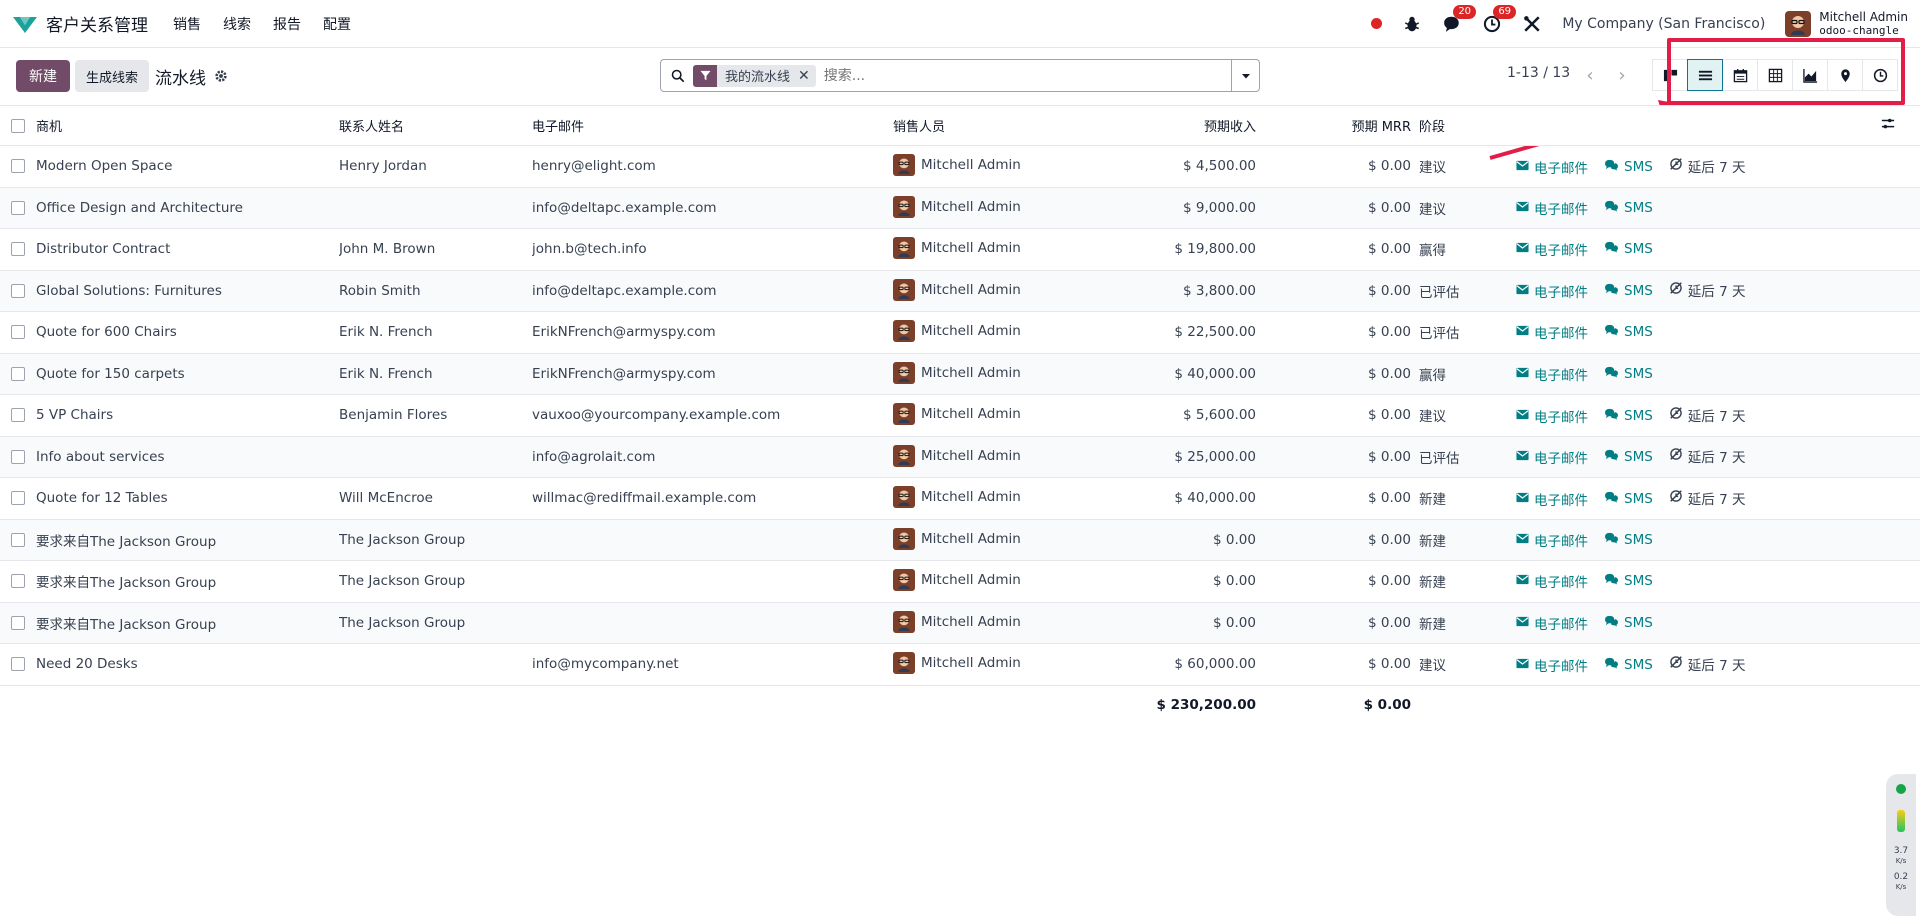 The width and height of the screenshot is (1920, 920). I want to click on pager-previous-icon: ‹, so click(1590, 75).